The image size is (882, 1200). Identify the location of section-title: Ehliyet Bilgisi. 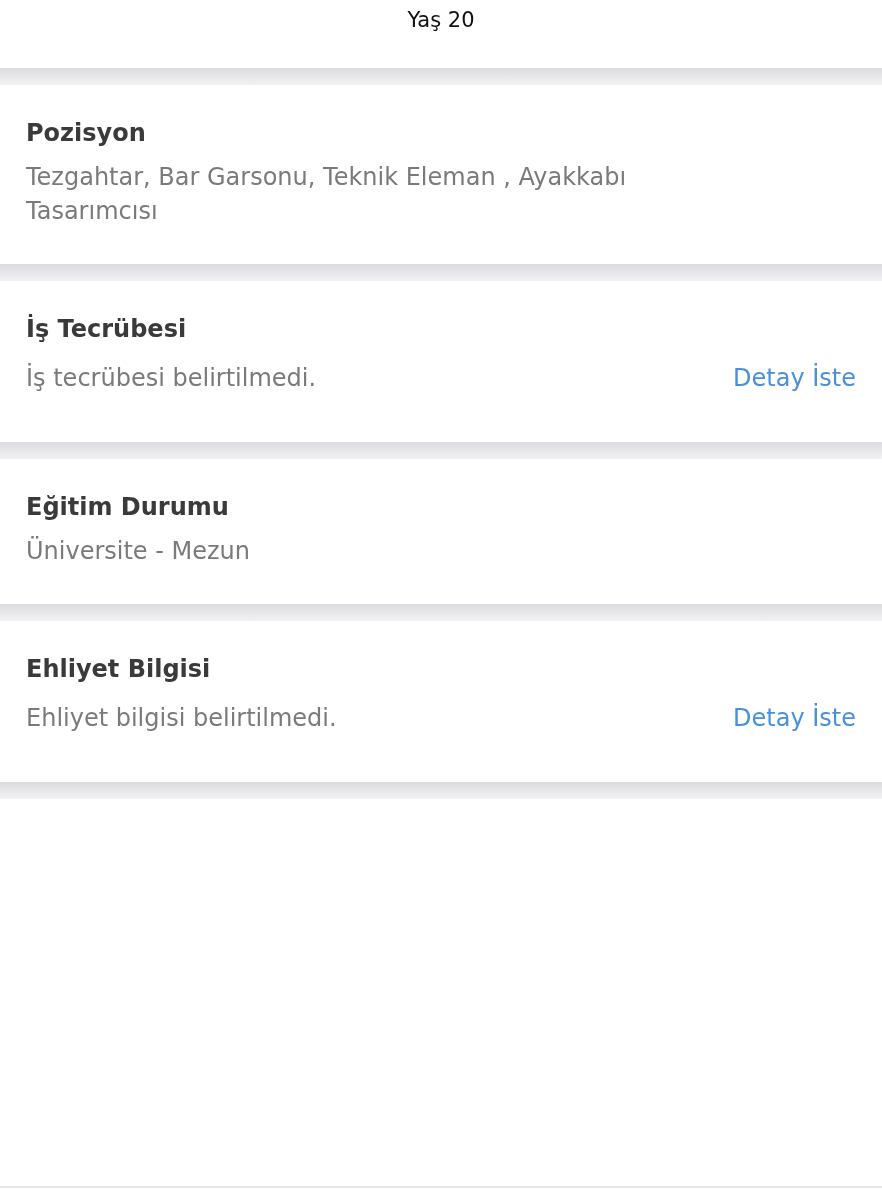
(119, 669).